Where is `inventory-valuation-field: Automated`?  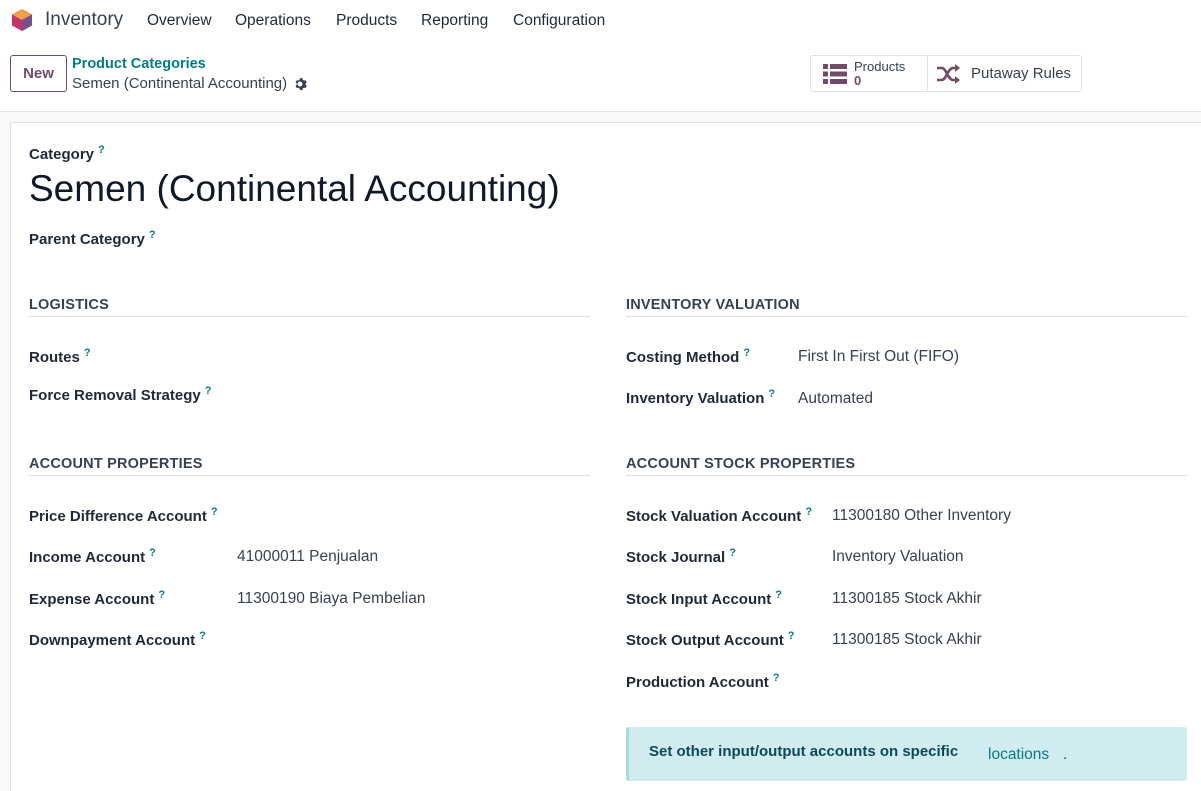 inventory-valuation-field: Automated is located at coordinates (835, 399).